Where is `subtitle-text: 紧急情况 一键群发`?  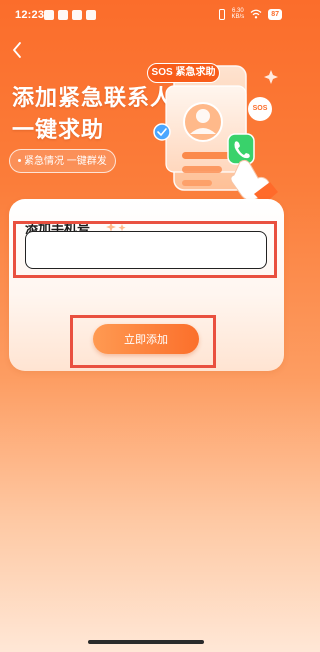 subtitle-text: 紧急情况 一键群发 is located at coordinates (65, 161).